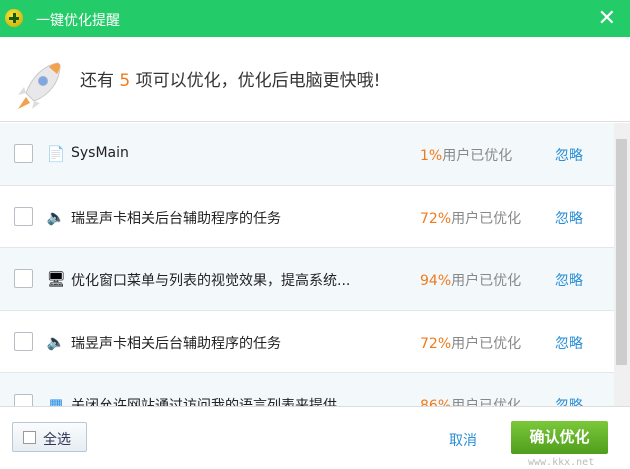 The width and height of the screenshot is (630, 469). Describe the element at coordinates (97, 81) in the screenshot. I see `headline-prefix: 还有` at that location.